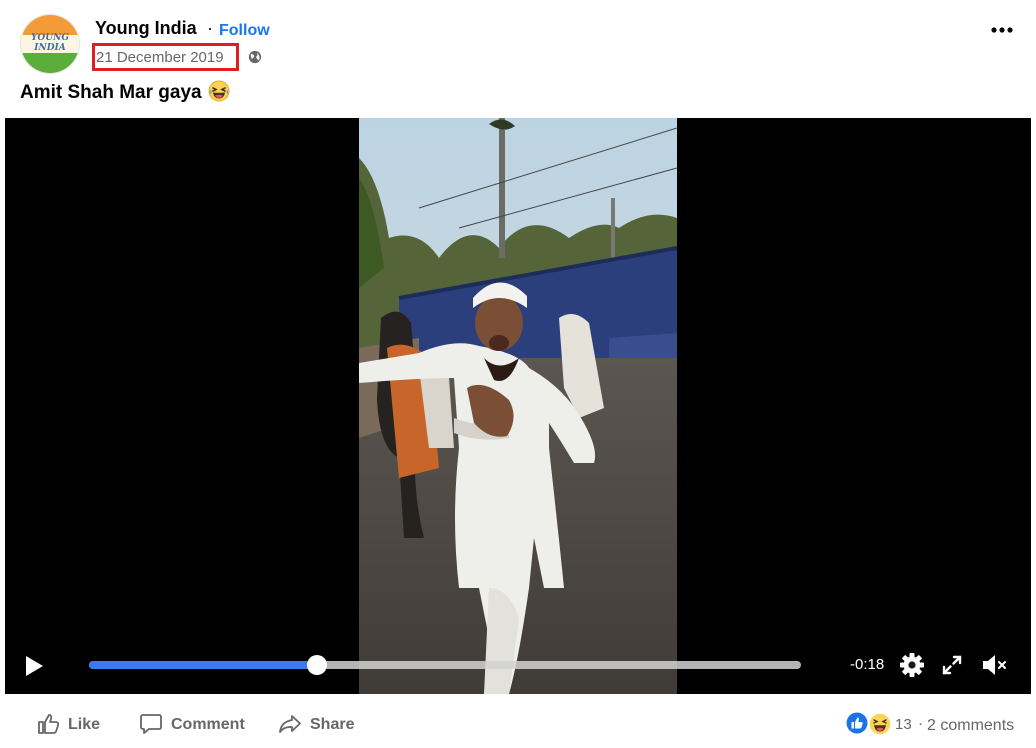 The width and height of the screenshot is (1036, 748). I want to click on post-date: 21 December 2019, so click(160, 57).